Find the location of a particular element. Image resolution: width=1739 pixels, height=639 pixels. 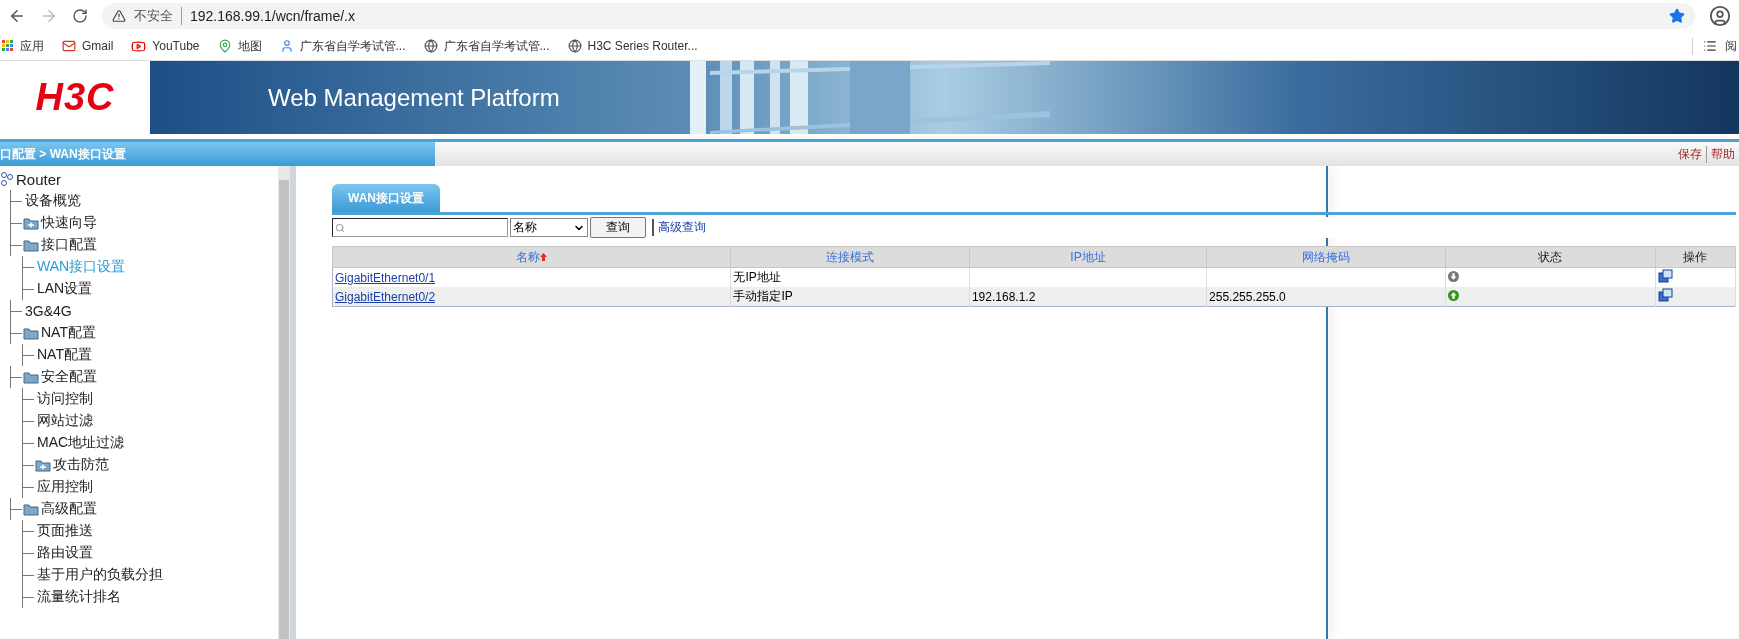

column-header: 状态 is located at coordinates (1550, 257).